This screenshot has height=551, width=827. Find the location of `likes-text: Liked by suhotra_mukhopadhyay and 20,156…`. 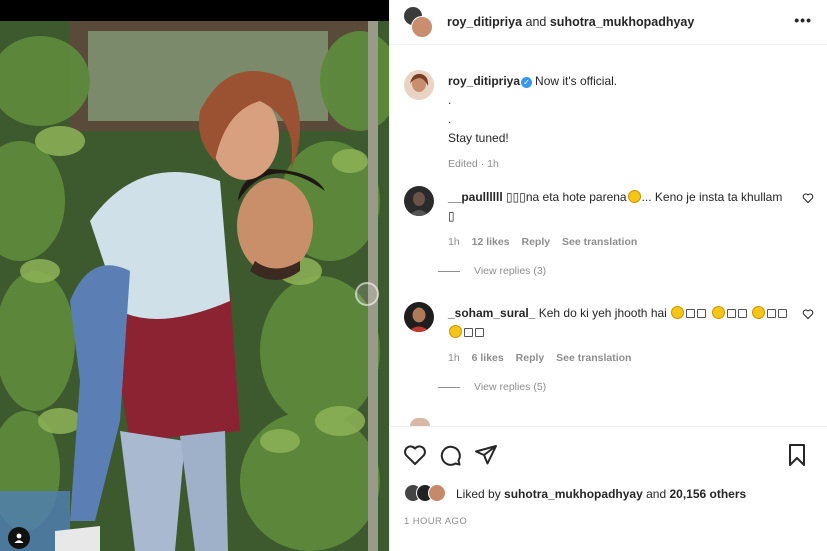

likes-text: Liked by suhotra_mukhopadhyay and 20,156… is located at coordinates (601, 494).